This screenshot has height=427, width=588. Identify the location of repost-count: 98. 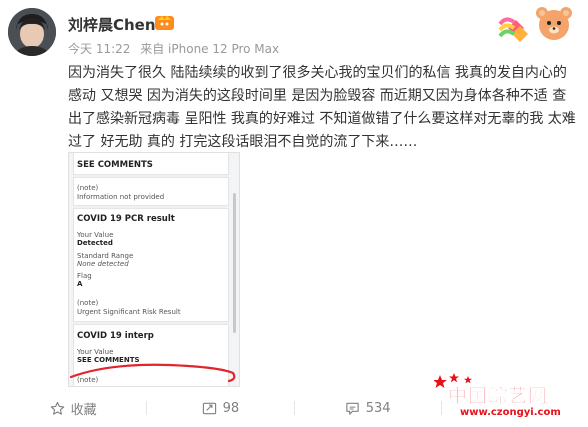
(231, 408).